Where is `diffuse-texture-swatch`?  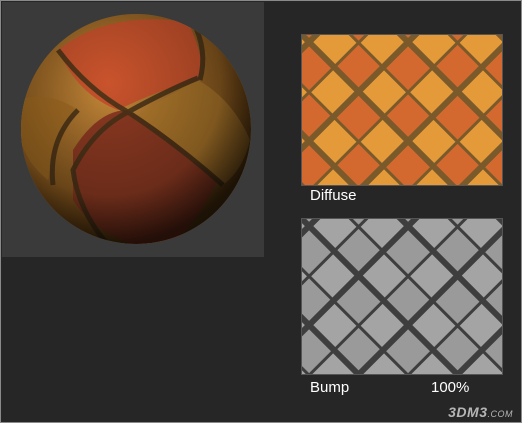 diffuse-texture-swatch is located at coordinates (402, 110).